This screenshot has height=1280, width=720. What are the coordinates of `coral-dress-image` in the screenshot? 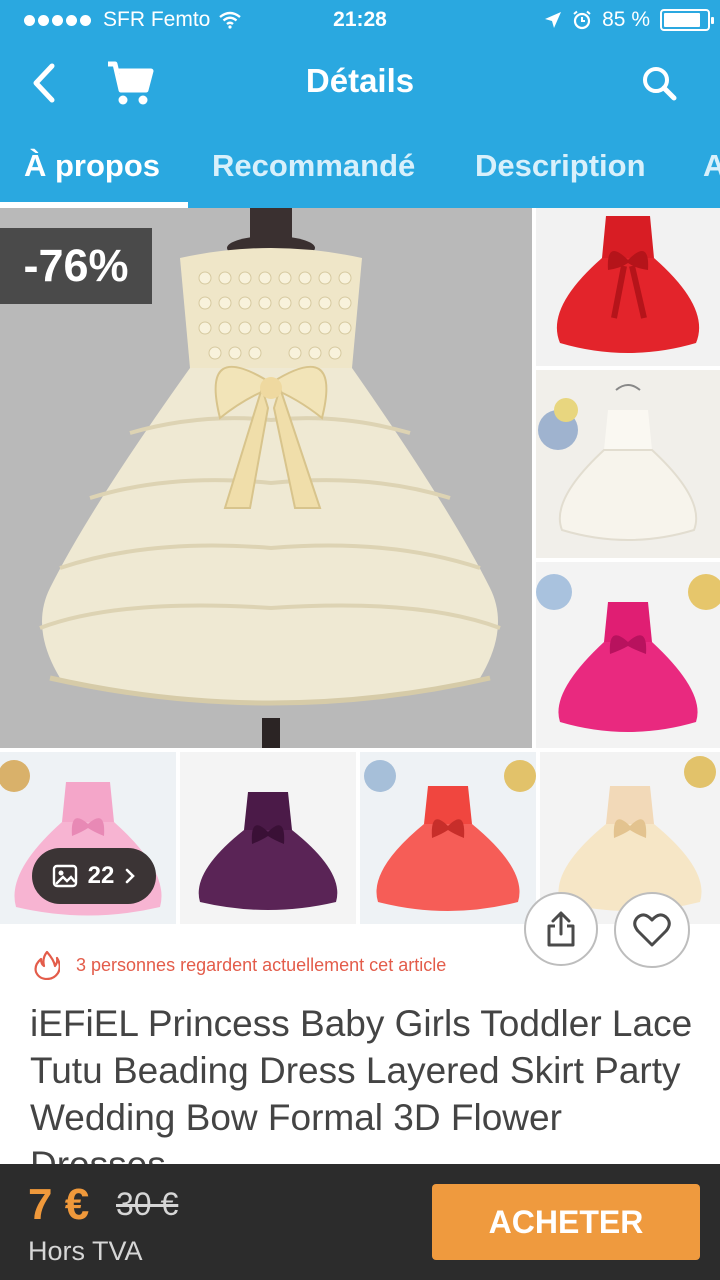 It's located at (450, 835).